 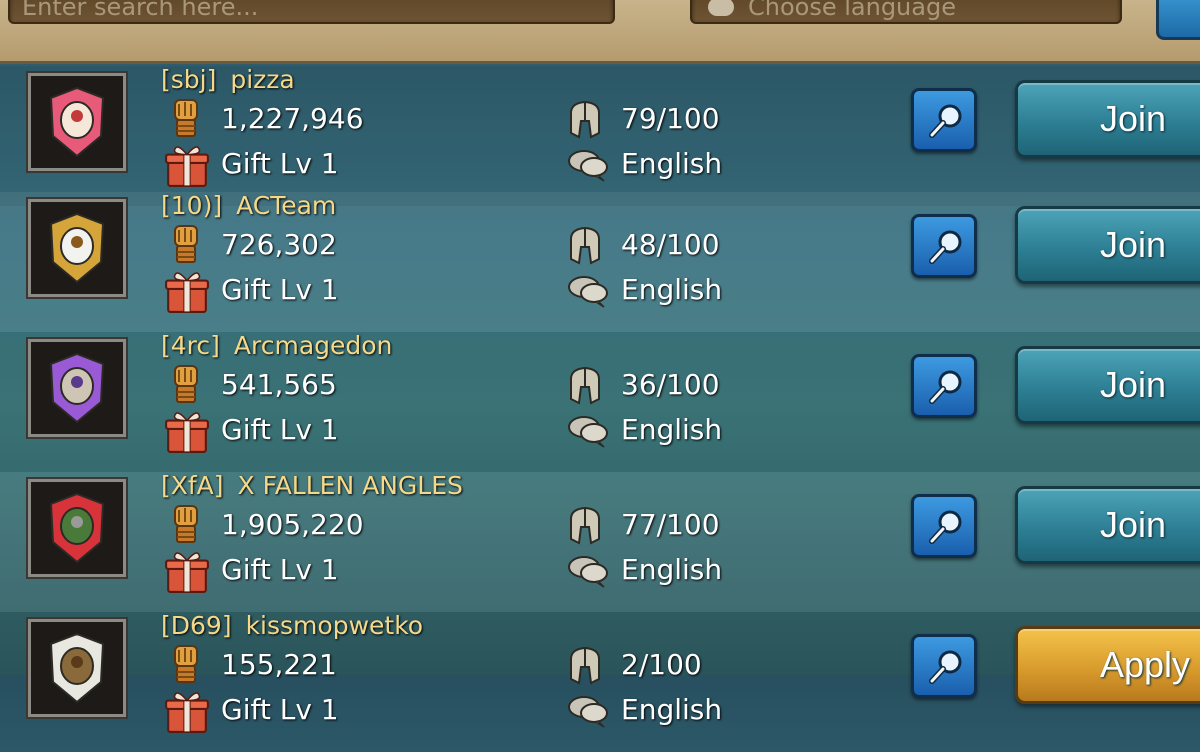 What do you see at coordinates (670, 118) in the screenshot?
I see `guild-members: 79/100` at bounding box center [670, 118].